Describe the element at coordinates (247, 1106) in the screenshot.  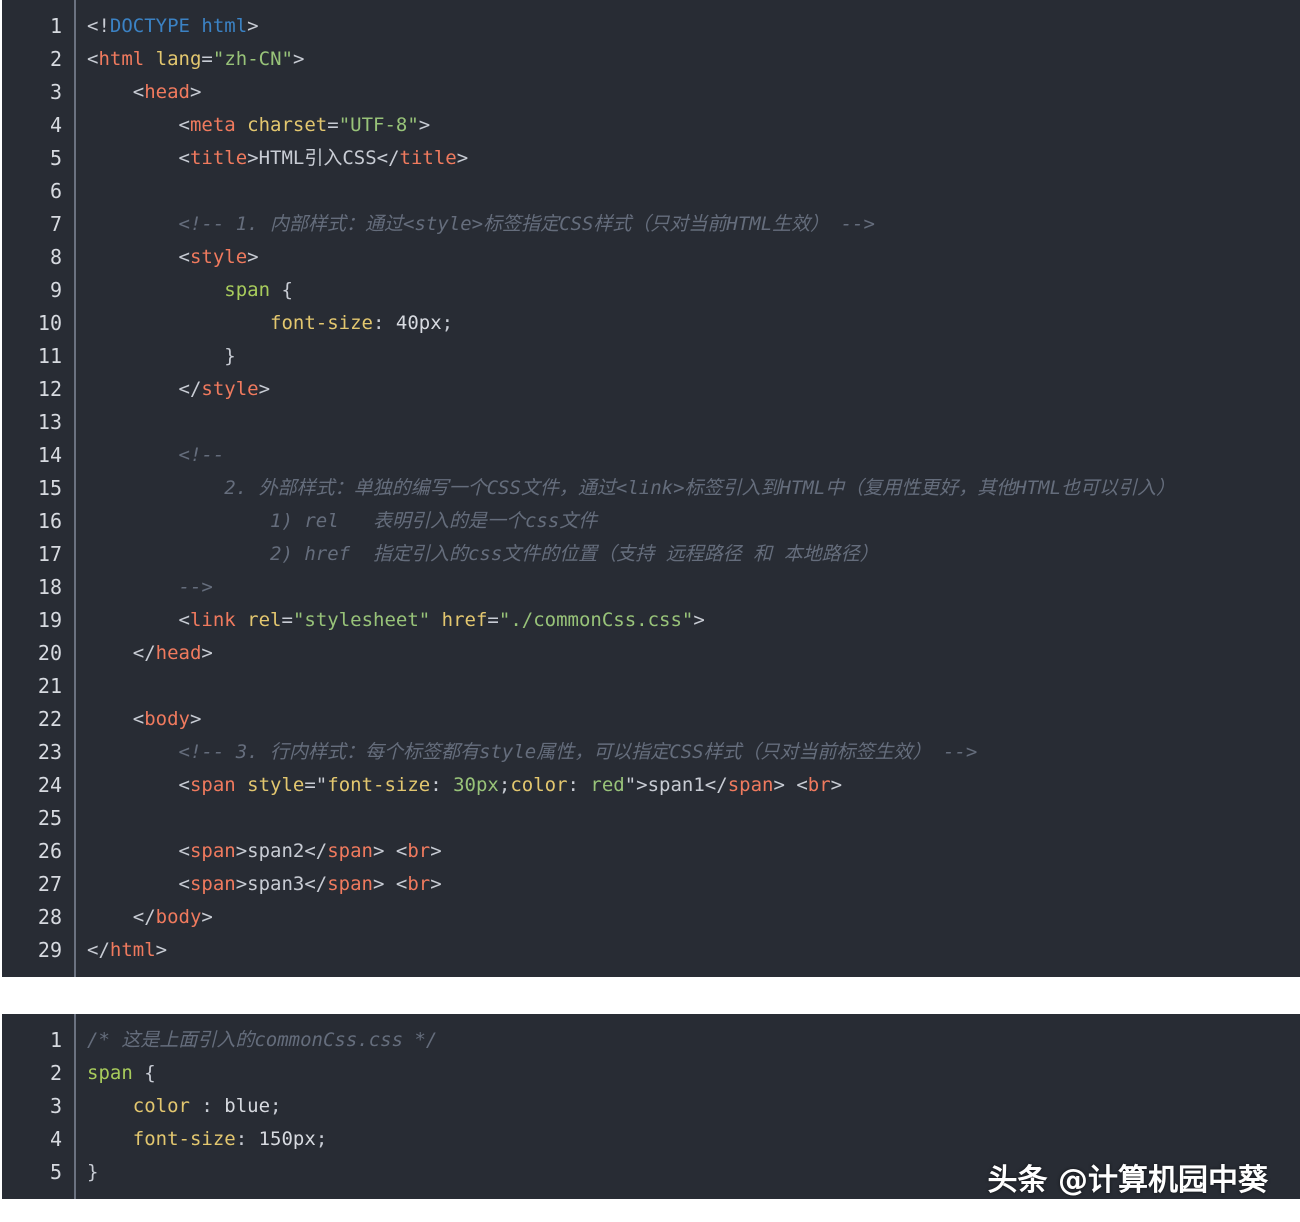
I see `code-token: blue` at that location.